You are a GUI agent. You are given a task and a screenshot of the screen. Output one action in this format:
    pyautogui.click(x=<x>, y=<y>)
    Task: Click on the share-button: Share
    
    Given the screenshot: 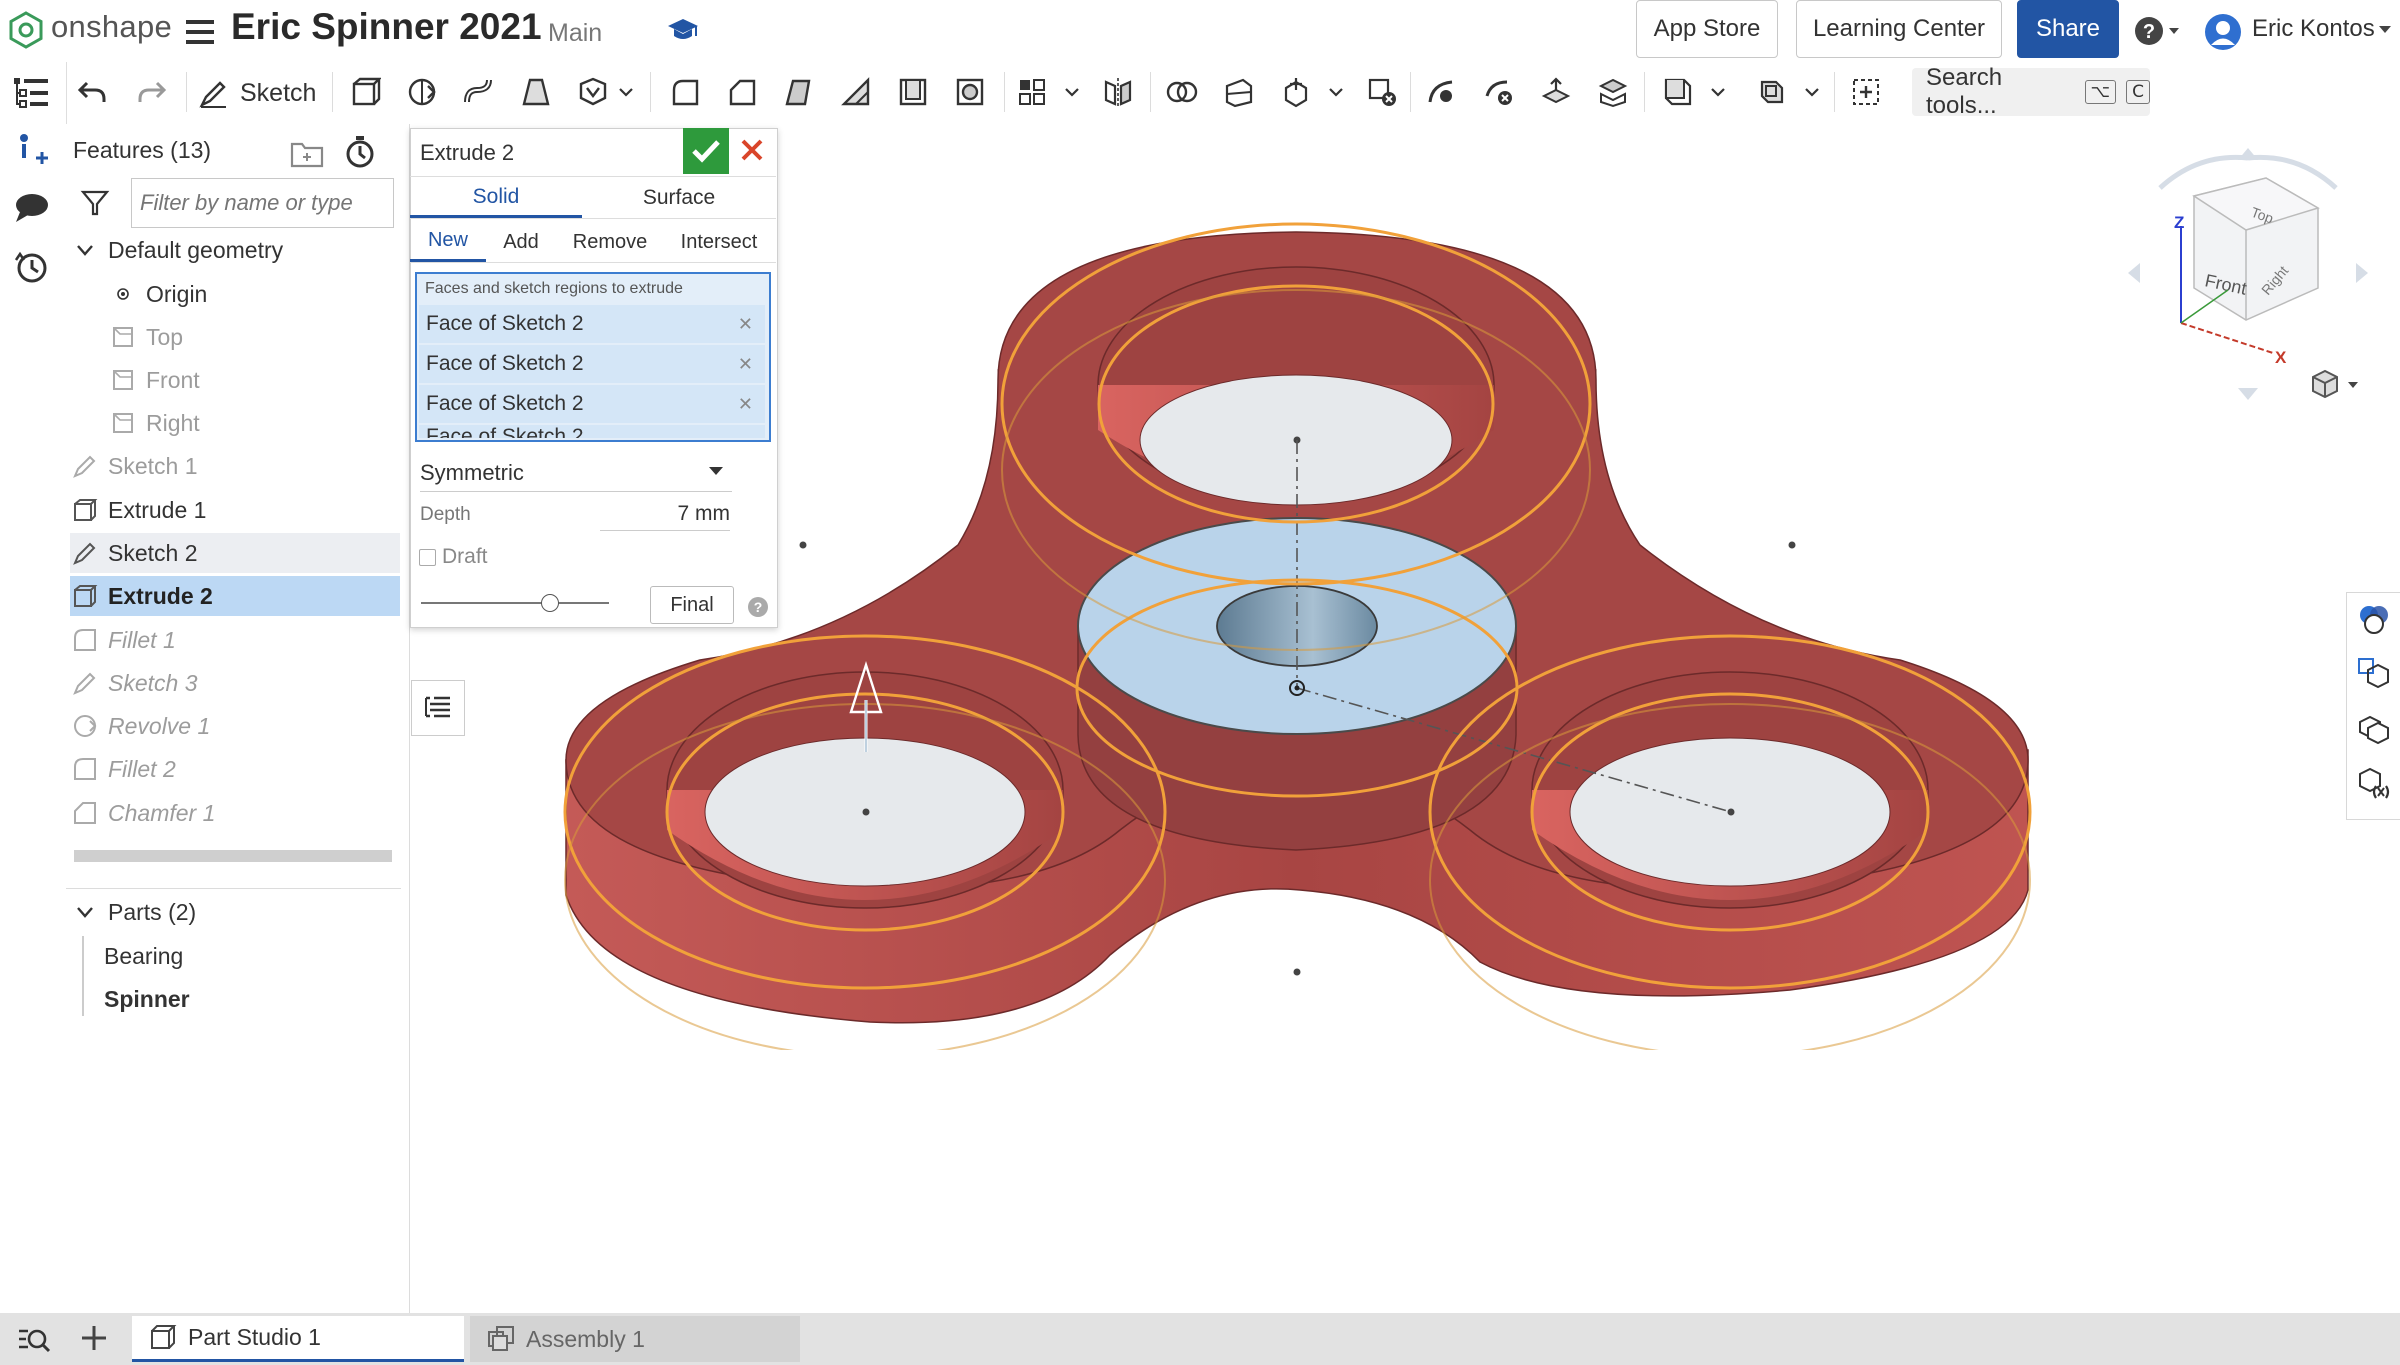 What is the action you would take?
    pyautogui.click(x=2068, y=29)
    